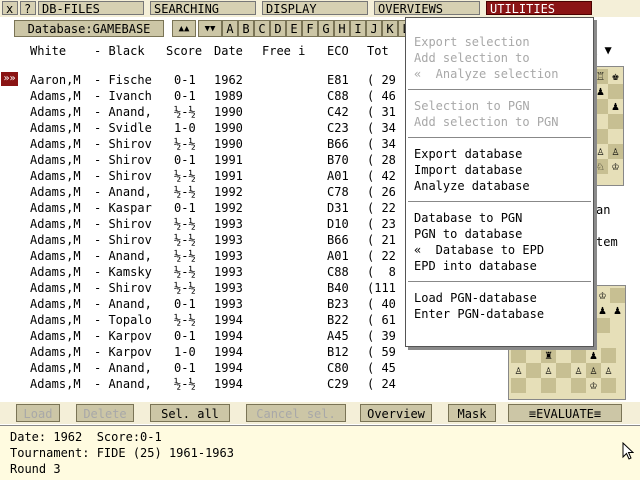 The height and width of the screenshot is (480, 640). I want to click on cell-eco: C29, so click(338, 384).